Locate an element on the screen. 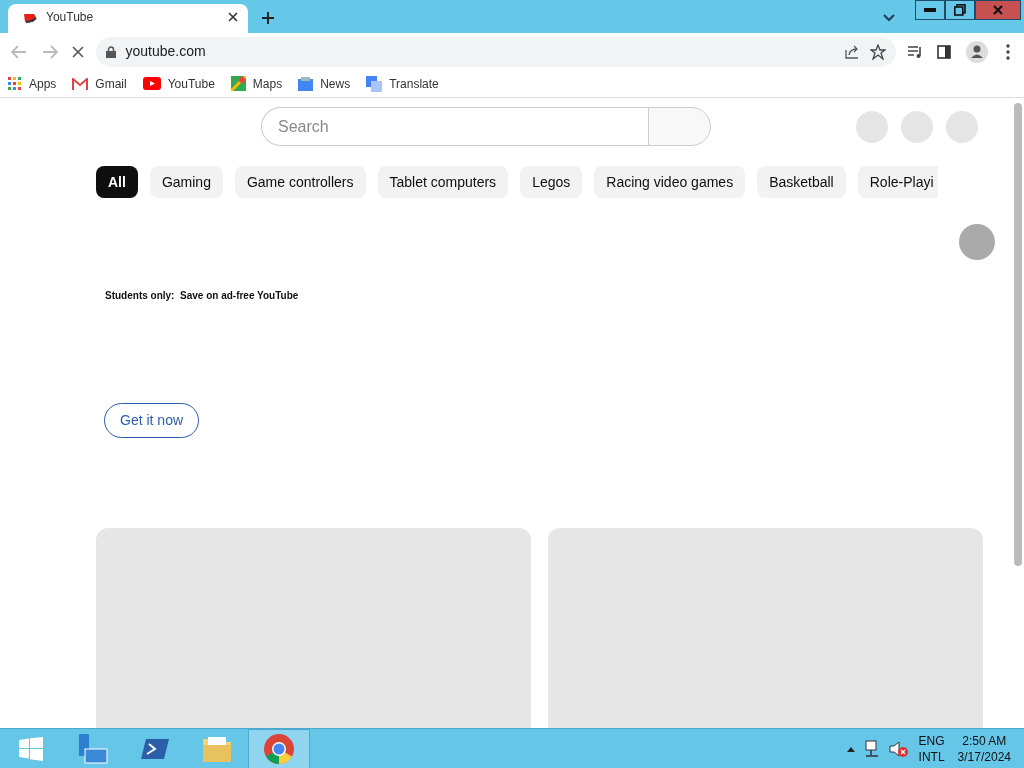 Image resolution: width=1024 pixels, height=768 pixels. share-icon is located at coordinates (851, 51).